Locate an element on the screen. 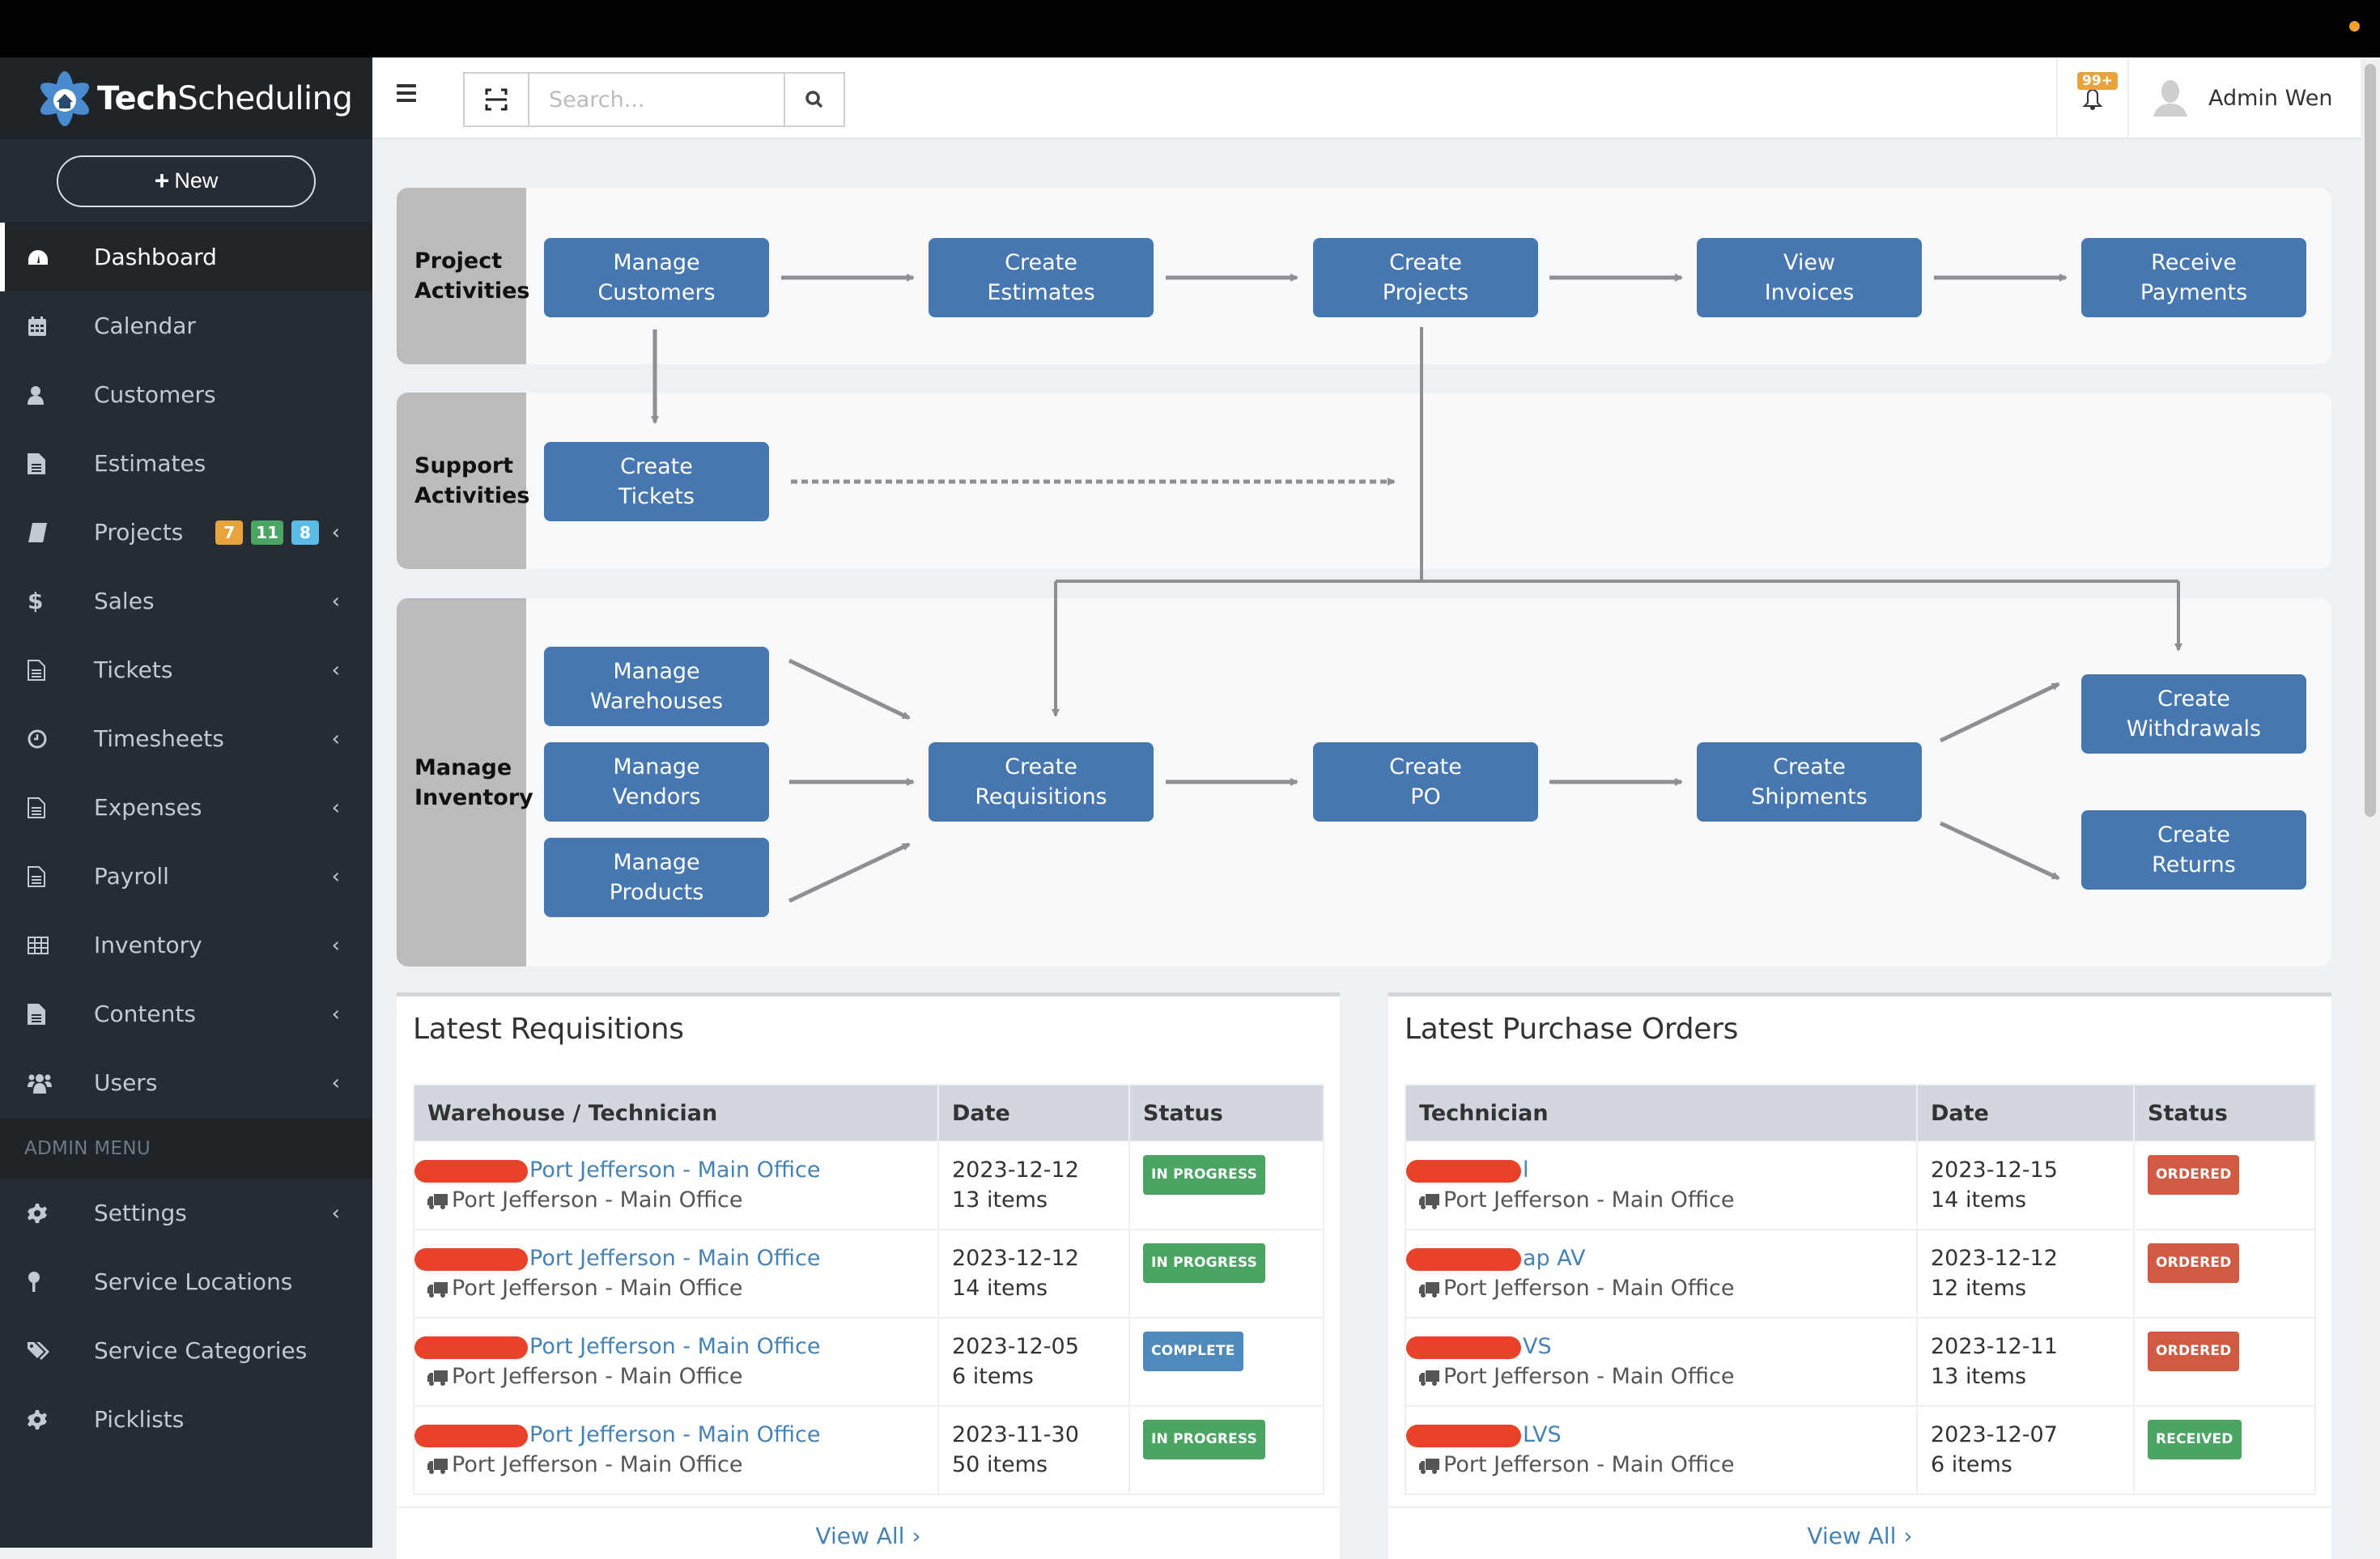  sidebar-item-timesheets: Timesheets ‹ is located at coordinates (186, 738).